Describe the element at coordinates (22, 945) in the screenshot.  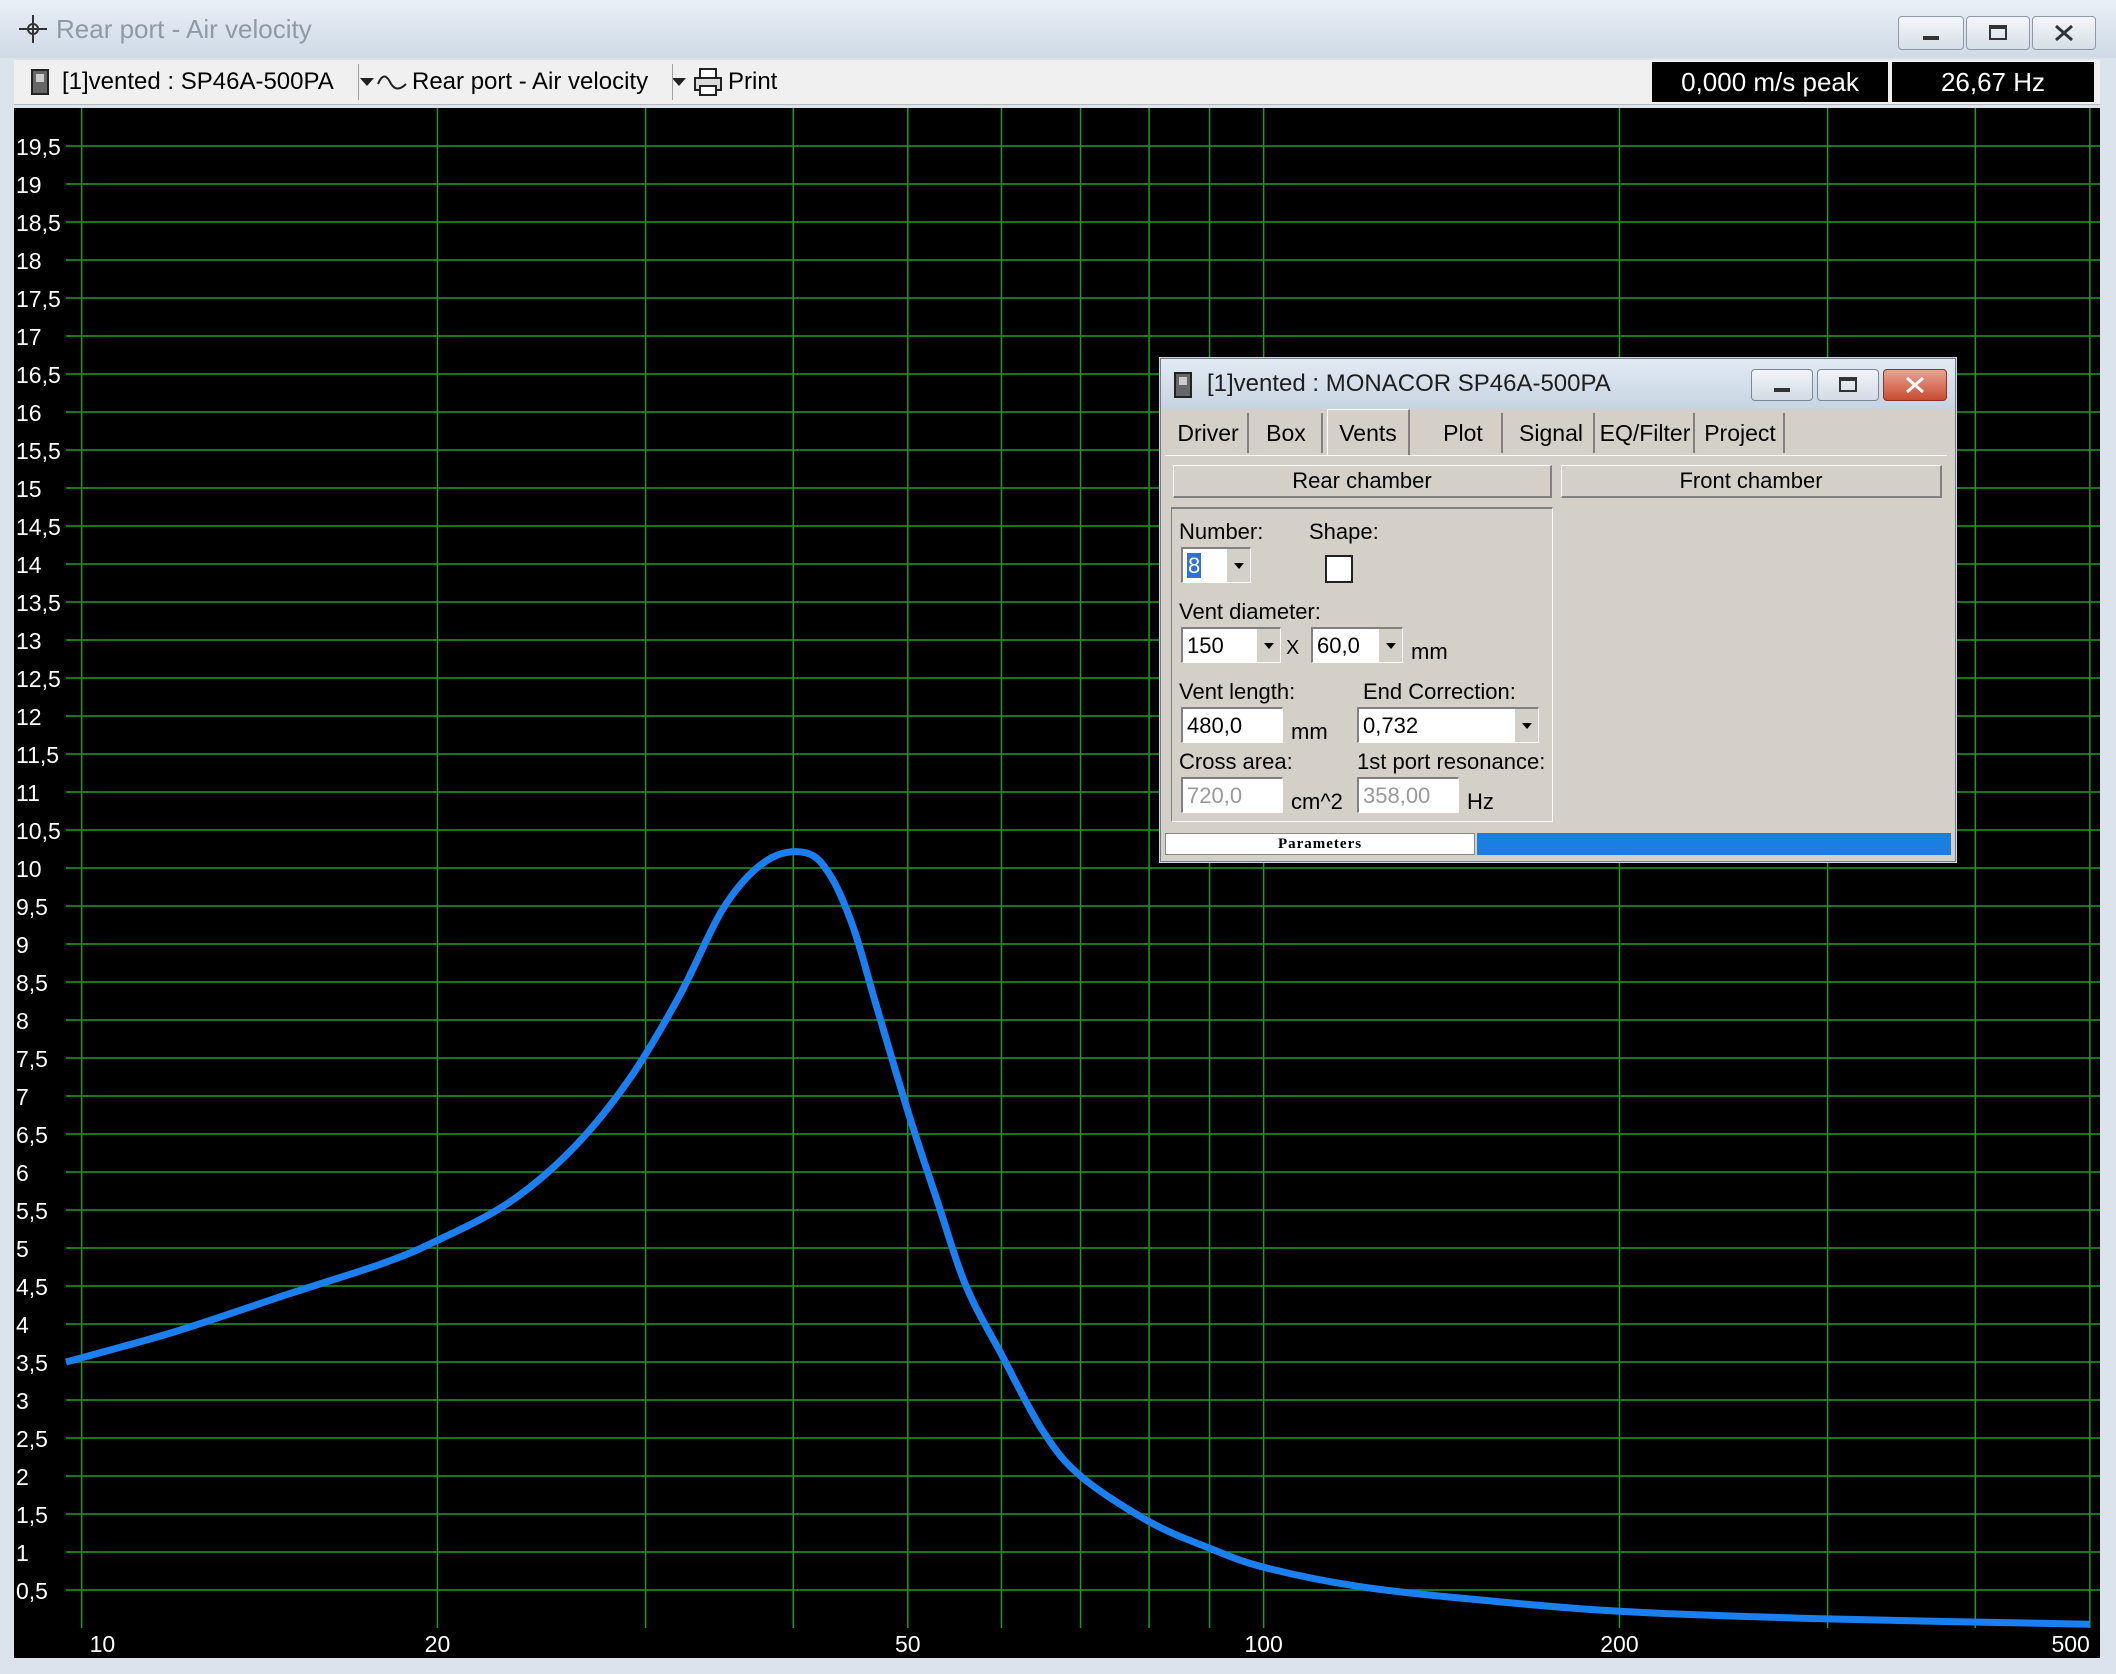
I see `y-tick-label: 9` at that location.